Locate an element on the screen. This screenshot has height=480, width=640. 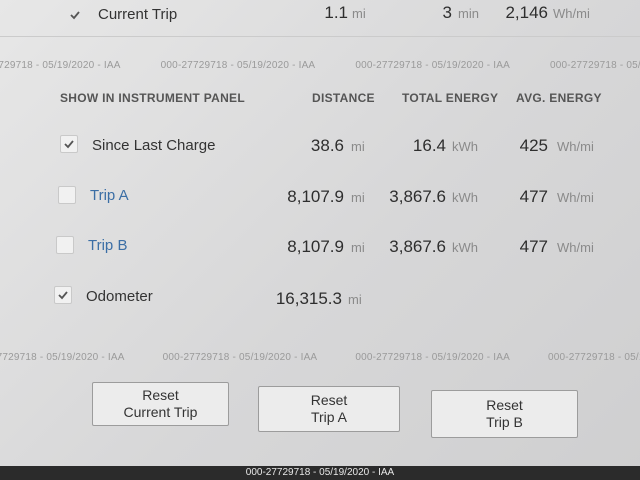
trip-b-energy: 3,867.6 is located at coordinates (417, 246).